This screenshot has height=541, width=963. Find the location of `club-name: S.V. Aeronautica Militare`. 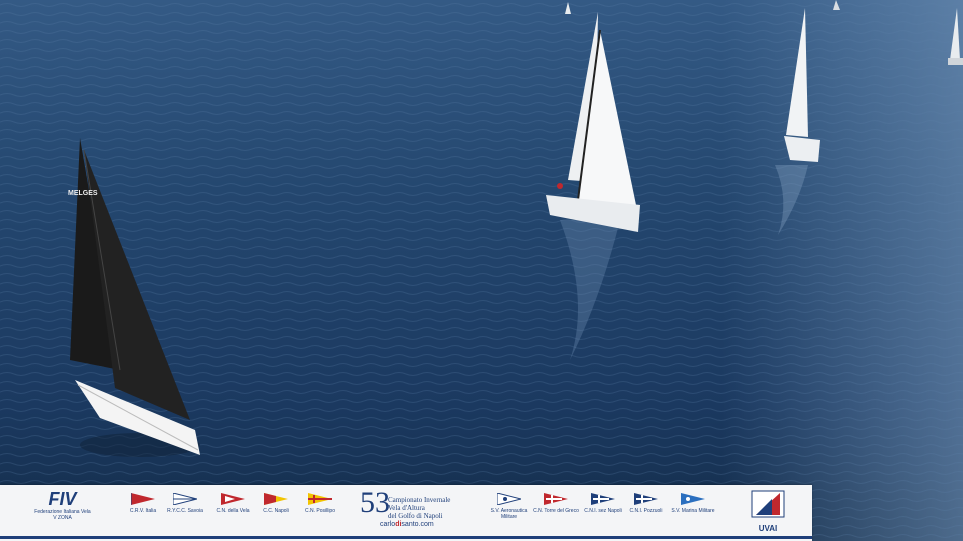

club-name: S.V. Aeronautica Militare is located at coordinates (509, 514).